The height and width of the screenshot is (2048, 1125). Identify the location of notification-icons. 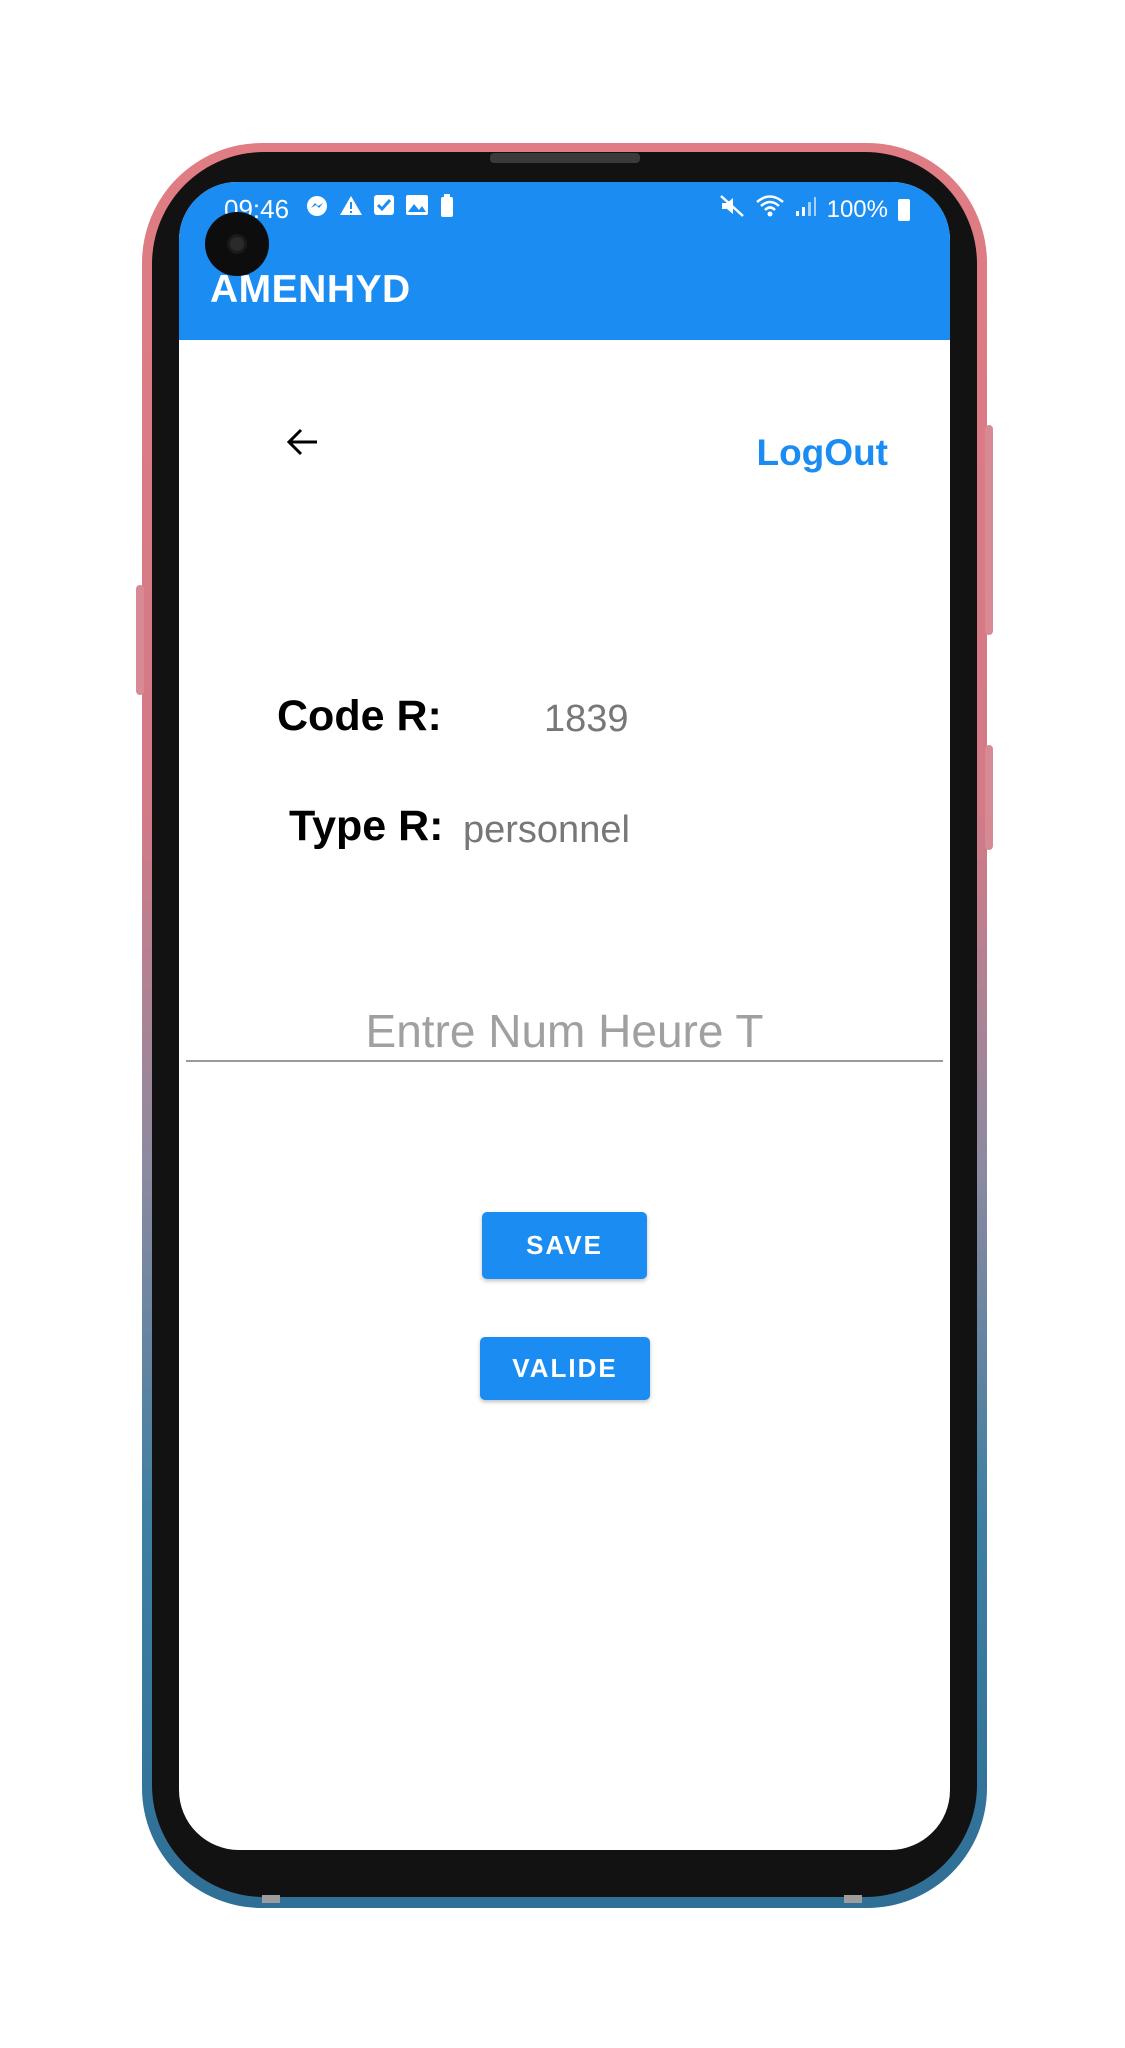
(380, 209).